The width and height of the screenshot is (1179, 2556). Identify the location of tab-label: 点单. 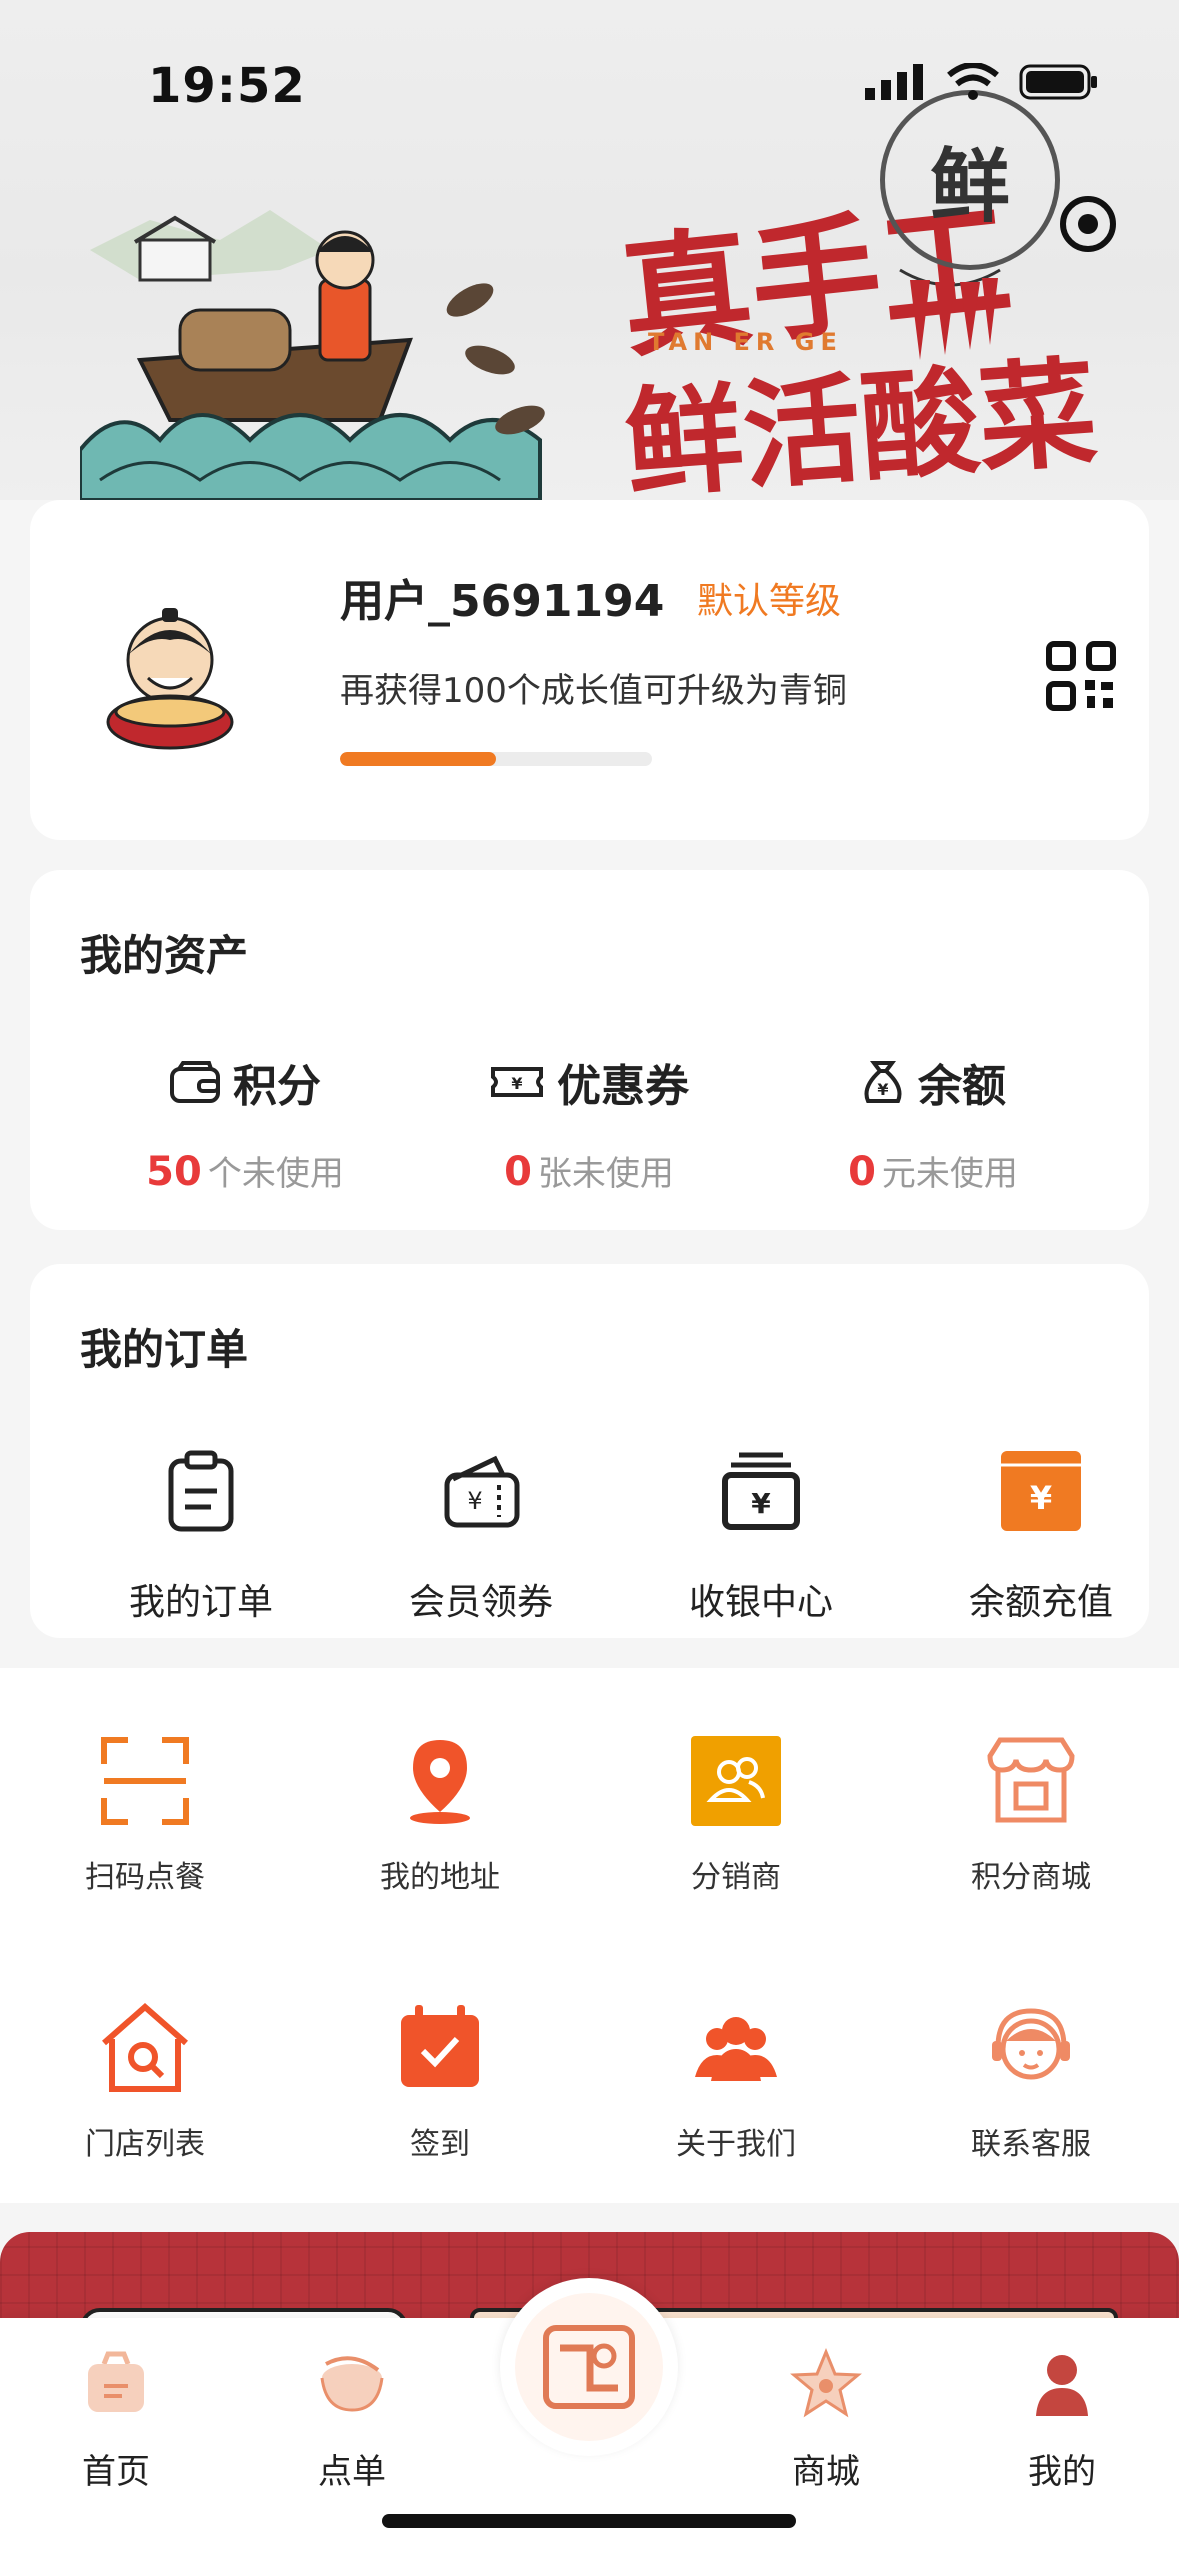
(352, 2472).